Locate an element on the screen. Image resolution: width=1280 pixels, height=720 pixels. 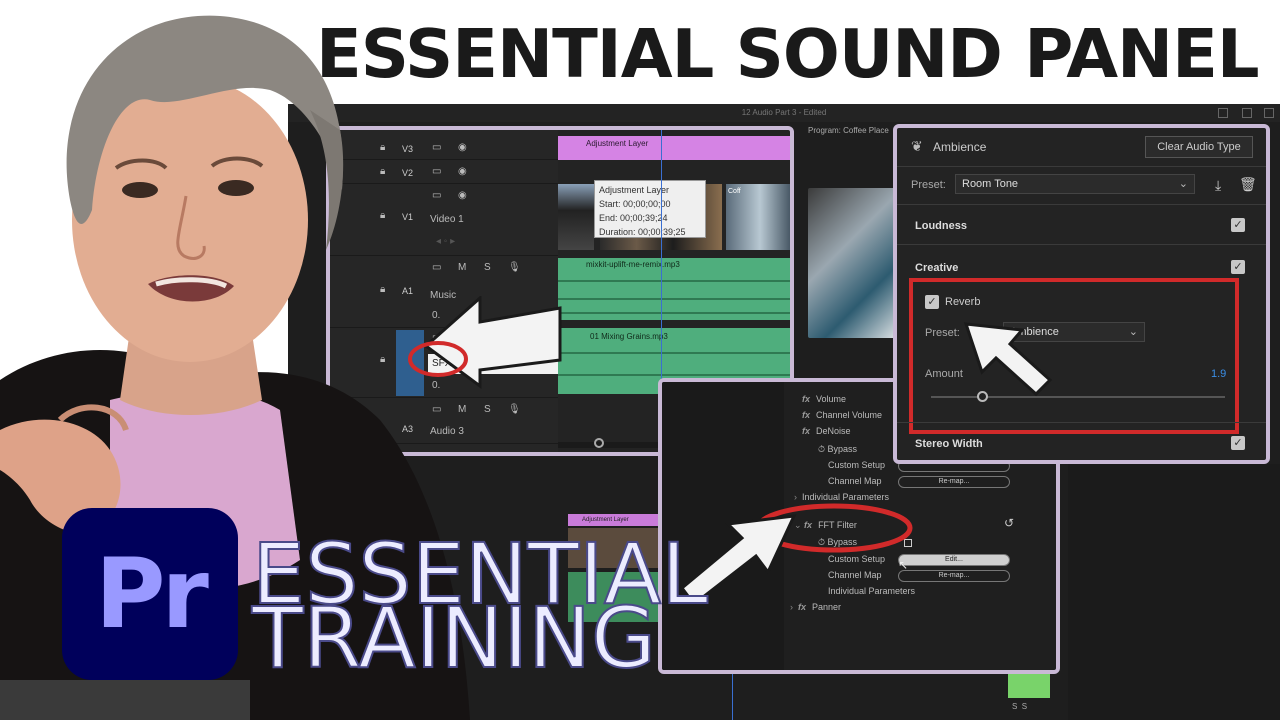
effect-denoise: fx DeNoise is located at coordinates (826, 431).